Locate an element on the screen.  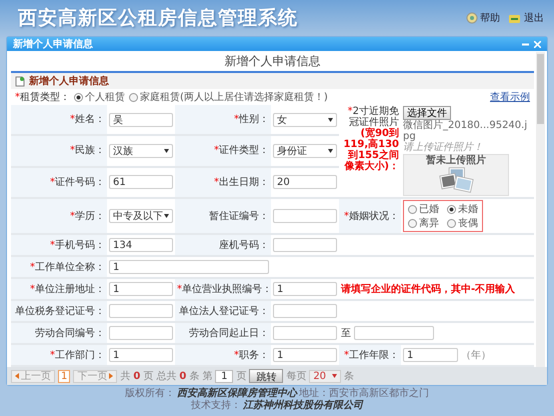
page-count: 0 is located at coordinates (136, 376).